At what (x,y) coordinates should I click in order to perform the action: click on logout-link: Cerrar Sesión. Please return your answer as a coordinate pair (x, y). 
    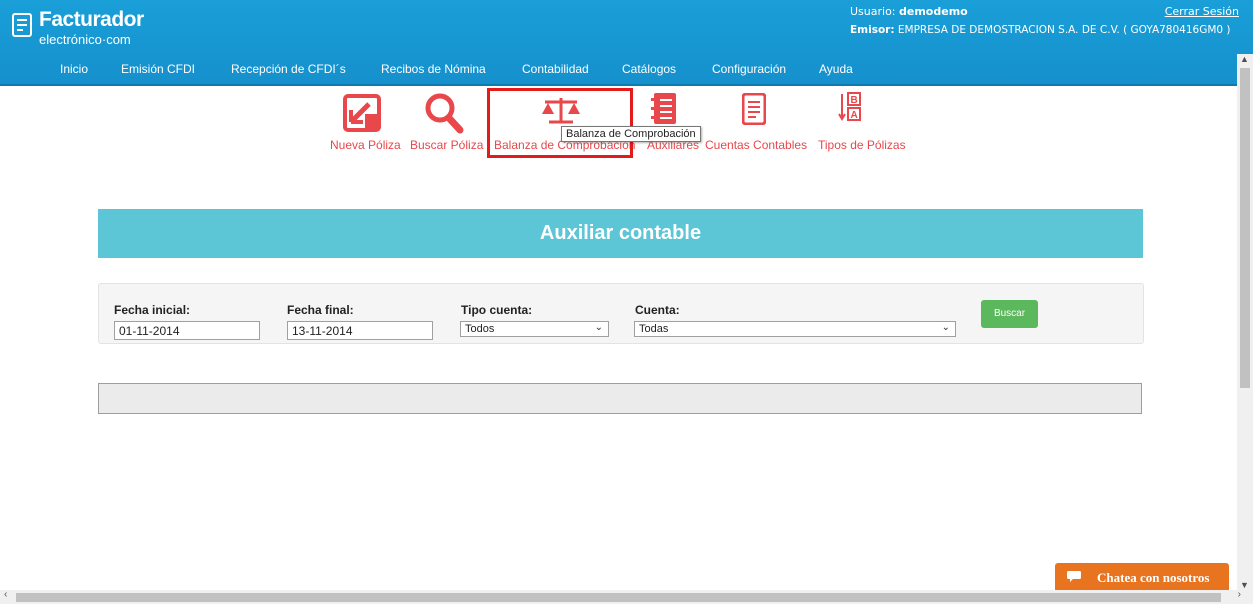
    Looking at the image, I should click on (1202, 11).